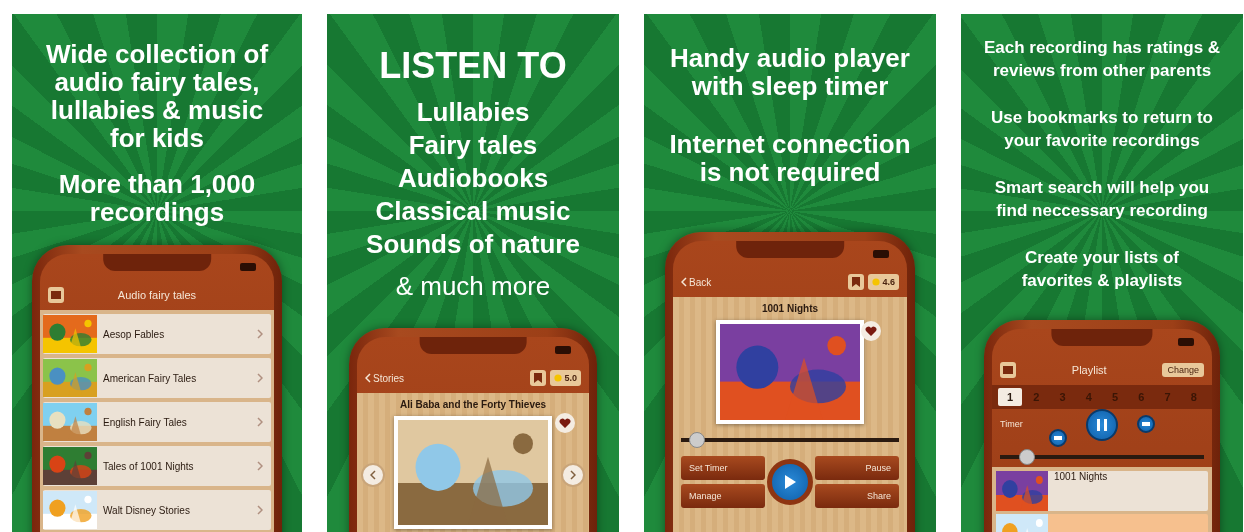  What do you see at coordinates (790, 308) in the screenshot?
I see `story-title: 1001 Nights` at bounding box center [790, 308].